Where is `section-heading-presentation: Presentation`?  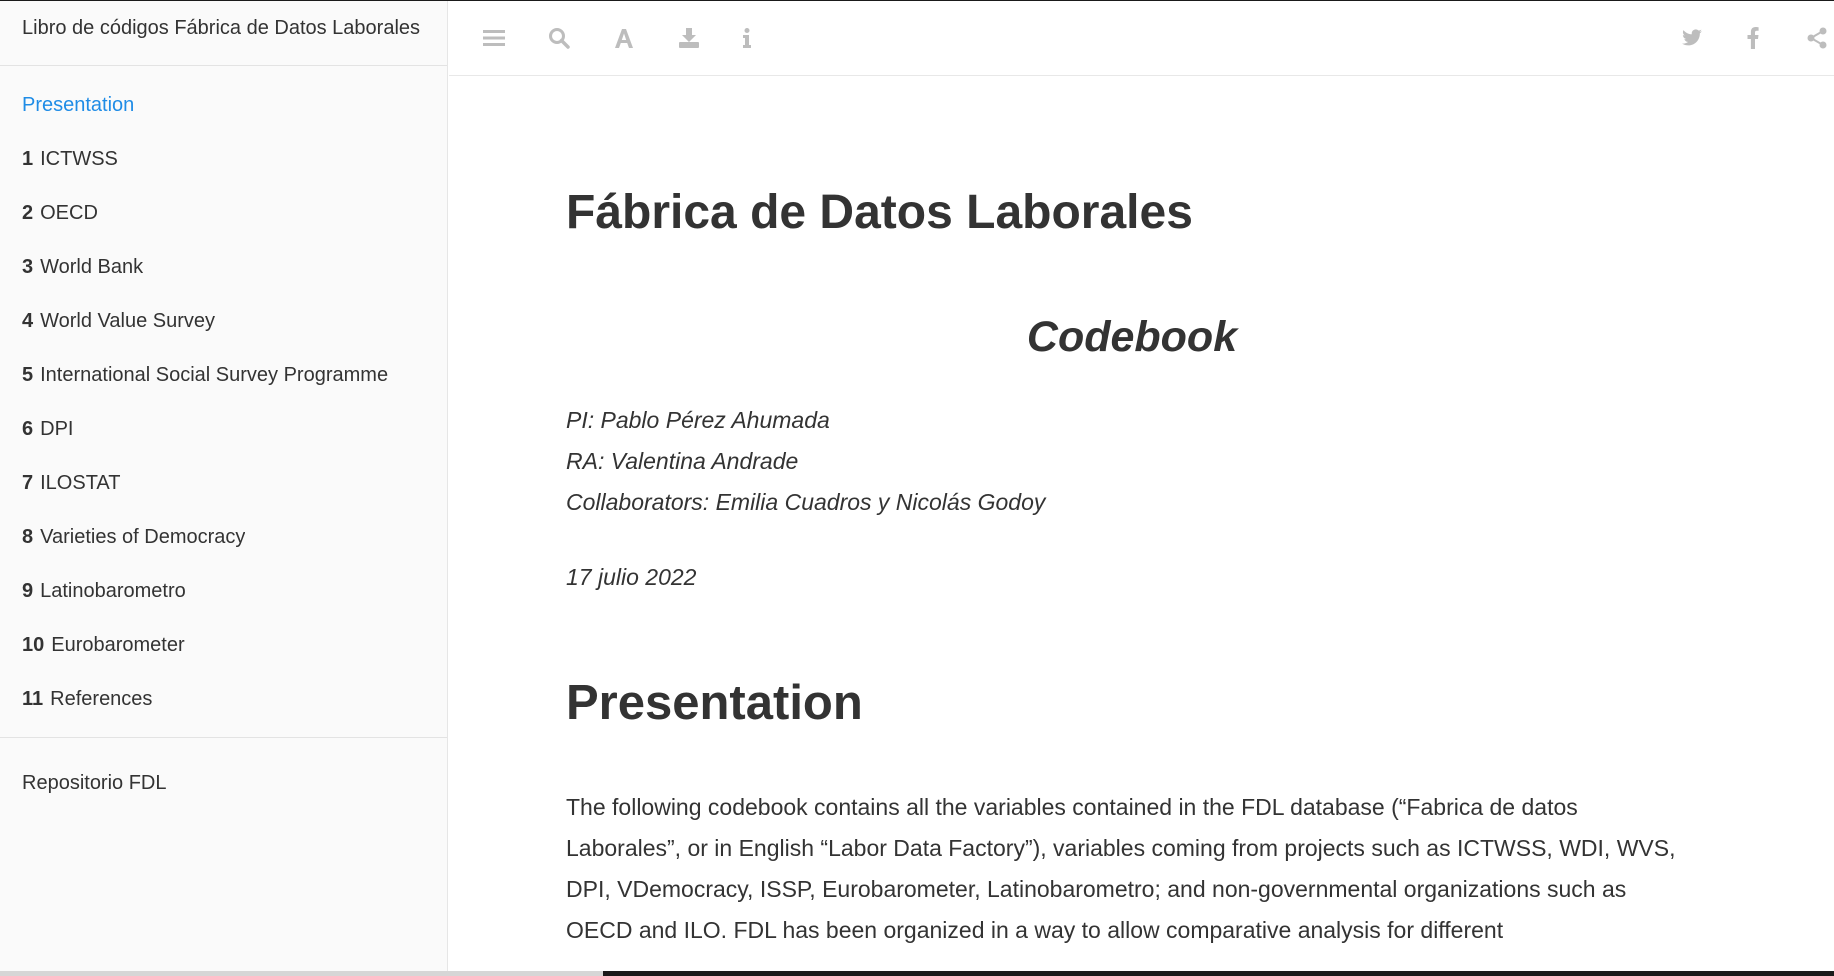
section-heading-presentation: Presentation is located at coordinates (714, 703).